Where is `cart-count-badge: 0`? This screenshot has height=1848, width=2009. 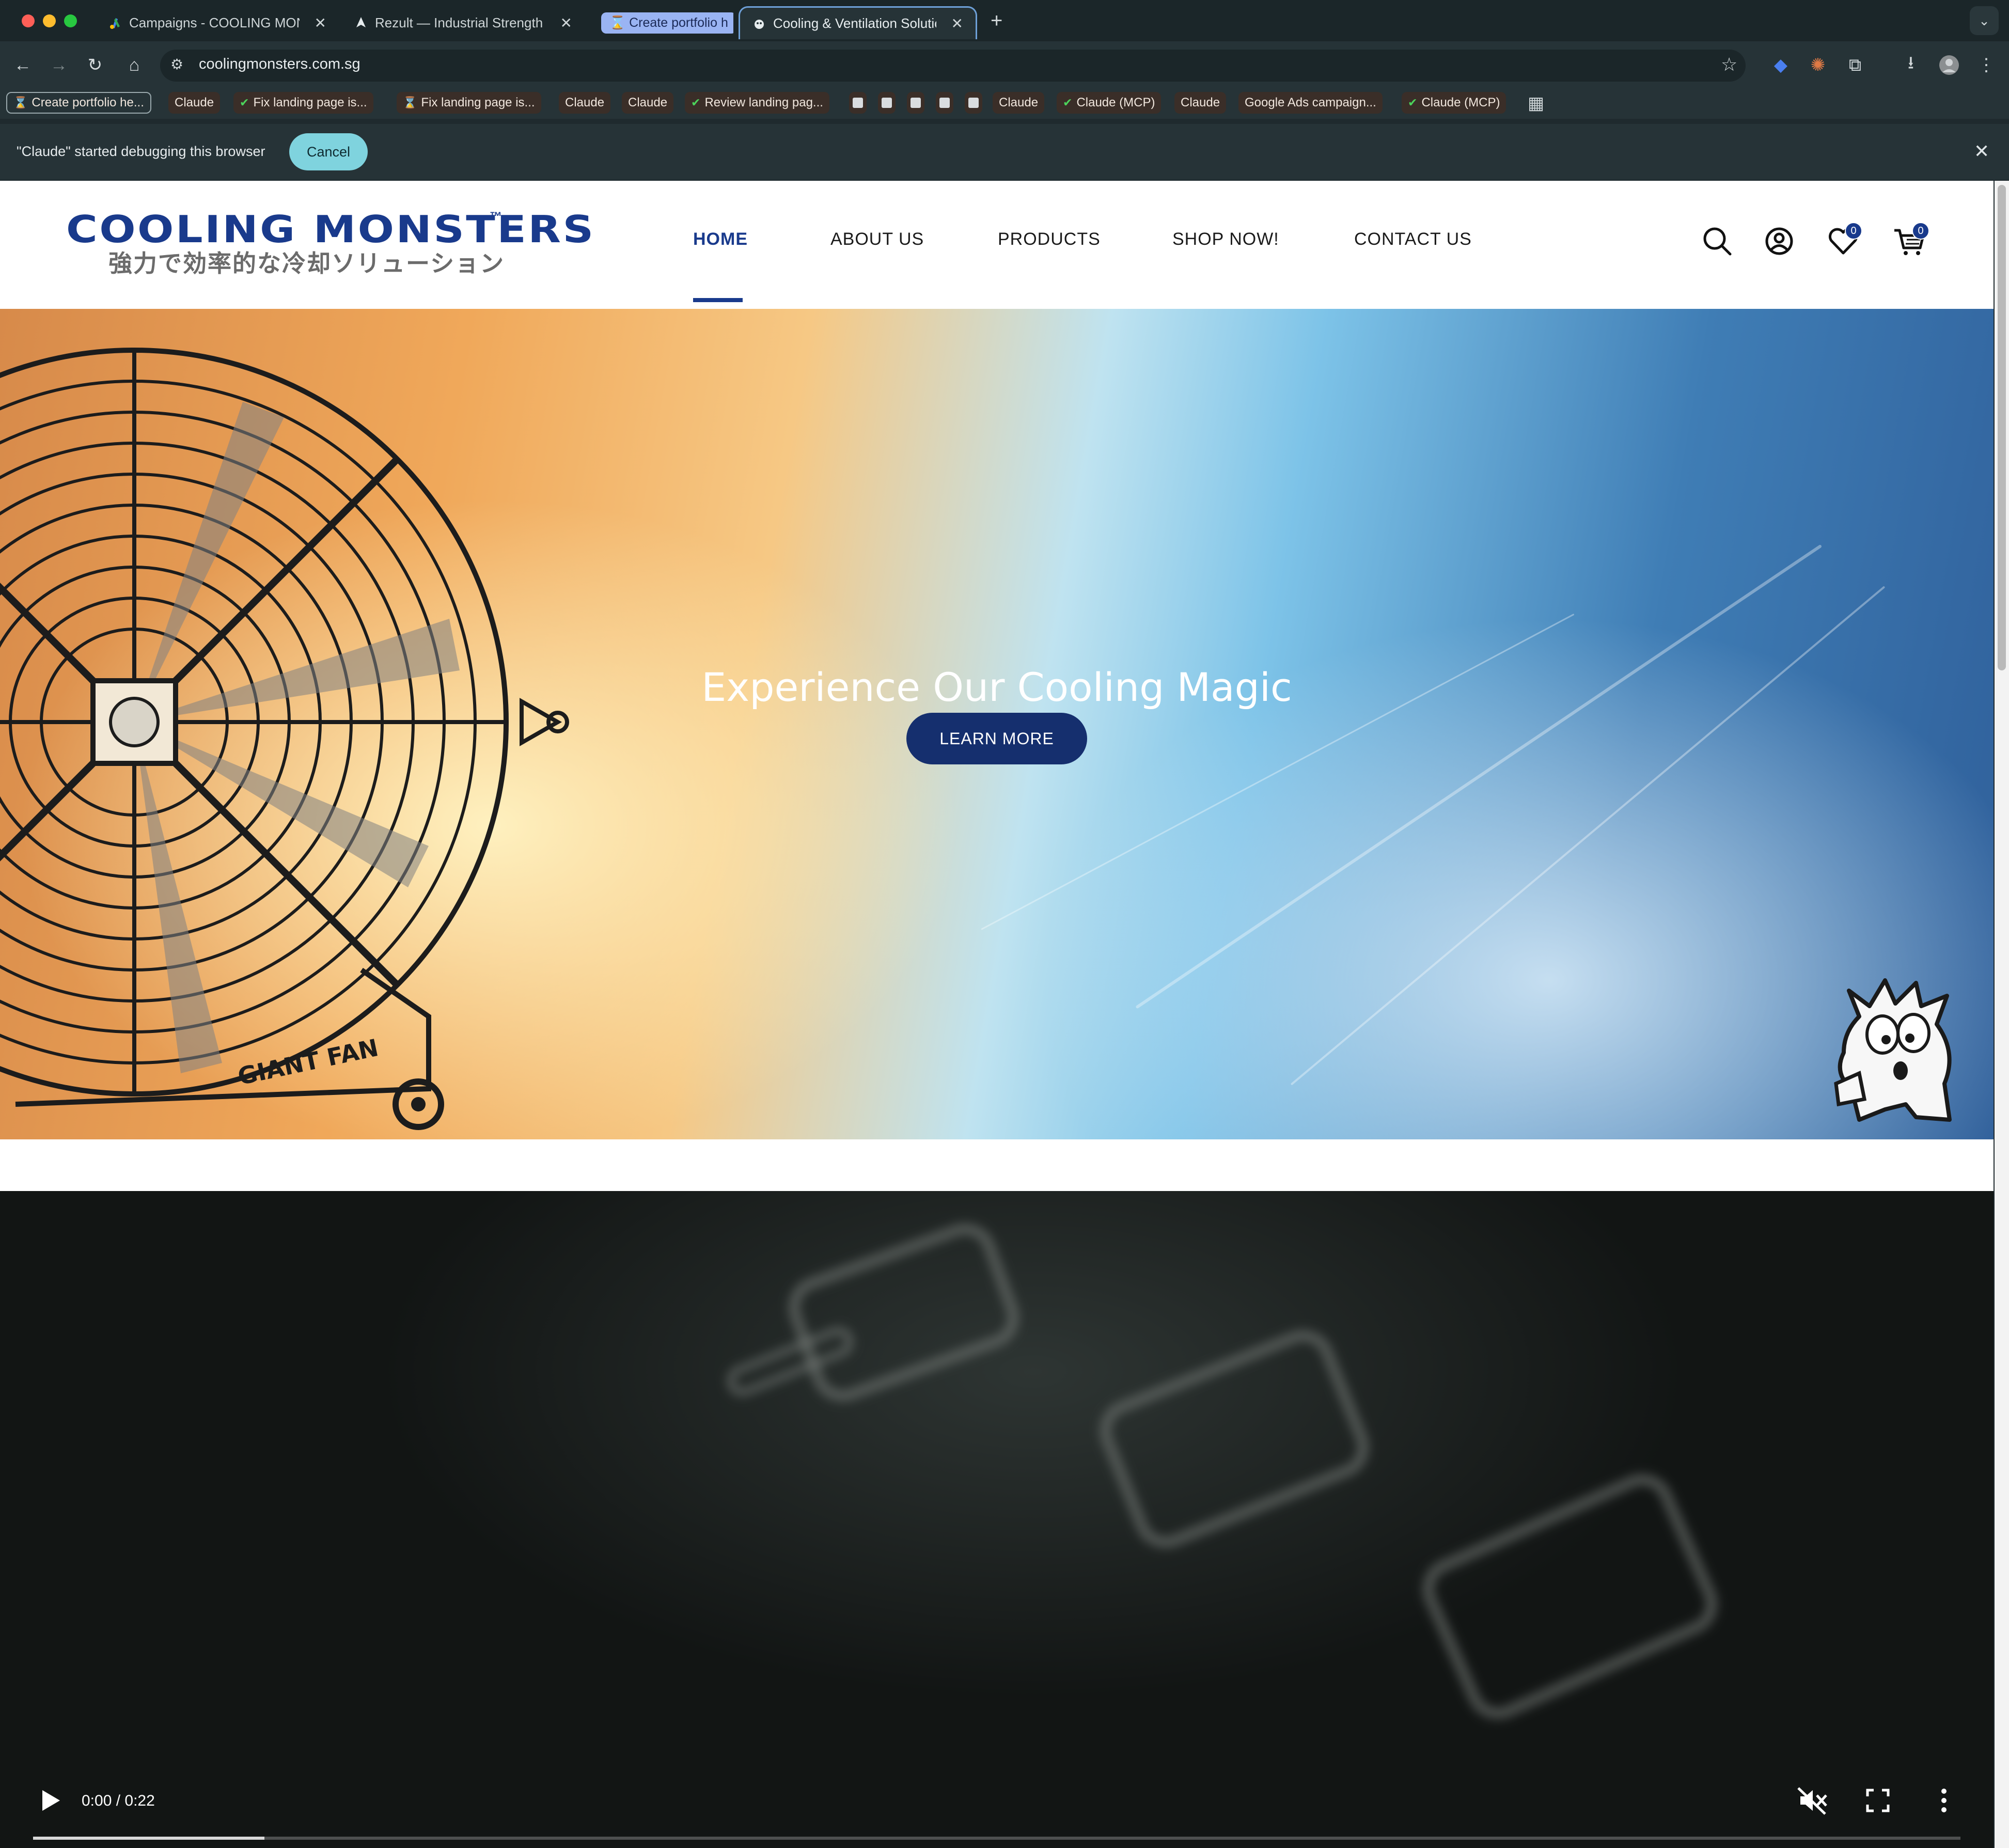 cart-count-badge: 0 is located at coordinates (1920, 231).